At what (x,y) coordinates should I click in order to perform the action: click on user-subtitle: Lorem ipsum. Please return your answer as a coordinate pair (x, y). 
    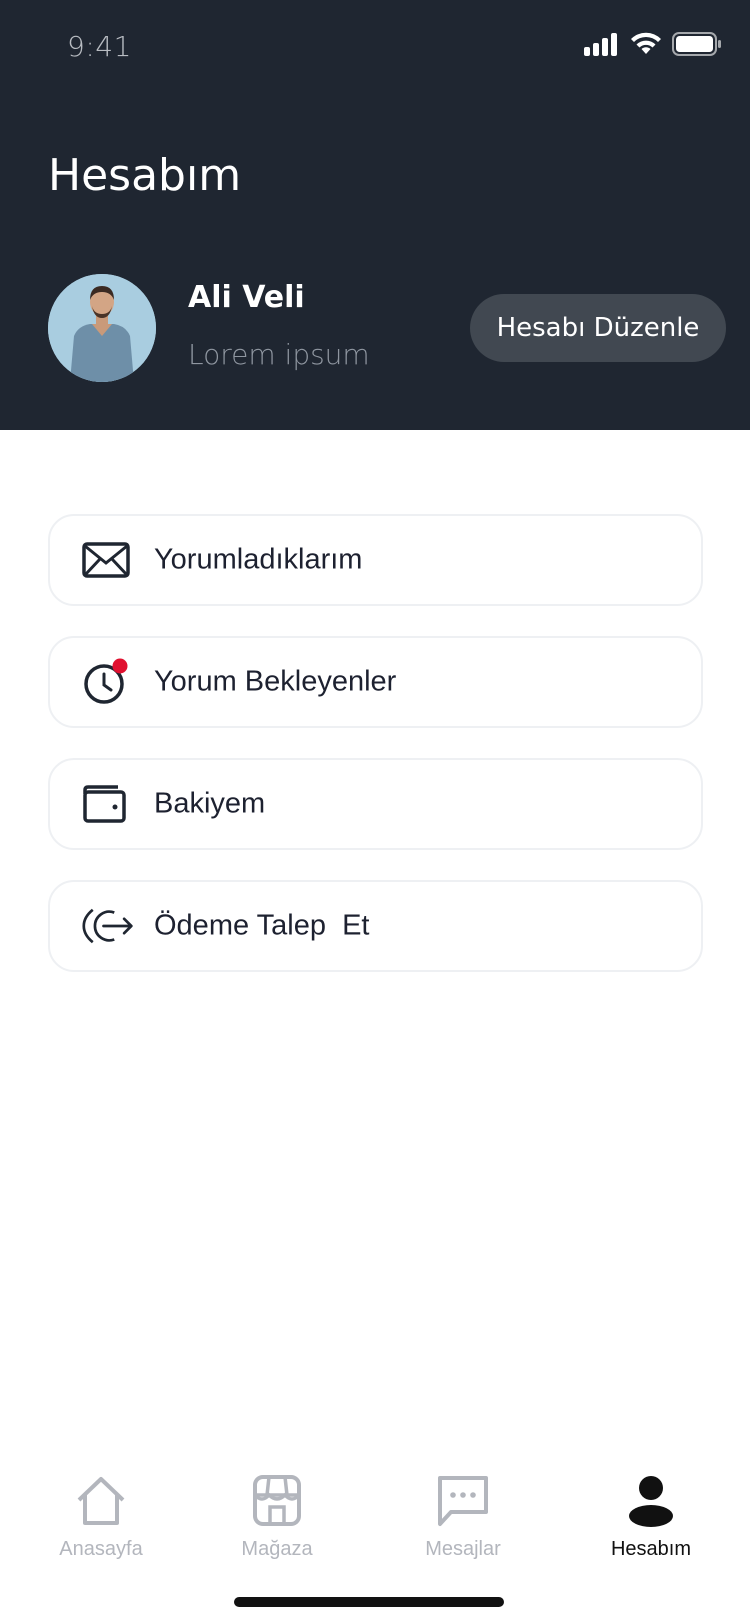
    Looking at the image, I should click on (279, 354).